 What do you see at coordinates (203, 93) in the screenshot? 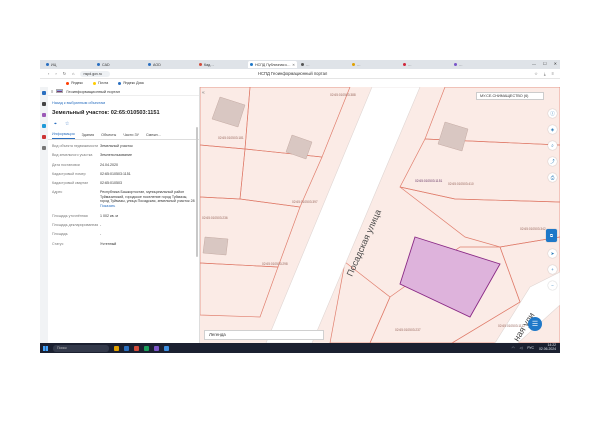
I see `collapse-panel-icon: «` at bounding box center [203, 93].